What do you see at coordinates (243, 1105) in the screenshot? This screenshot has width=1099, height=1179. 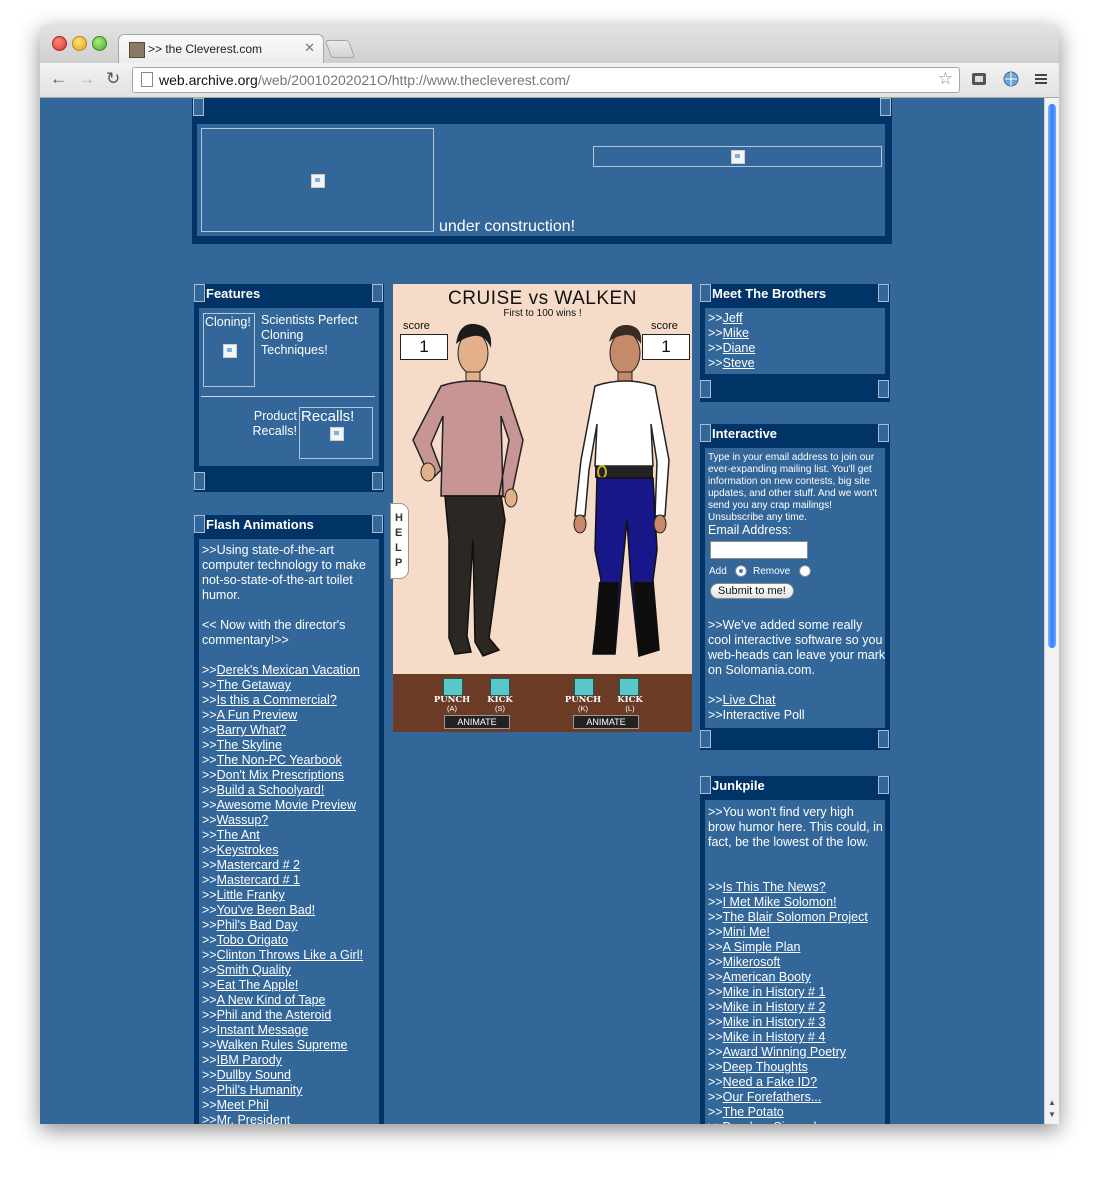 I see `flash-link: Meet Phil` at bounding box center [243, 1105].